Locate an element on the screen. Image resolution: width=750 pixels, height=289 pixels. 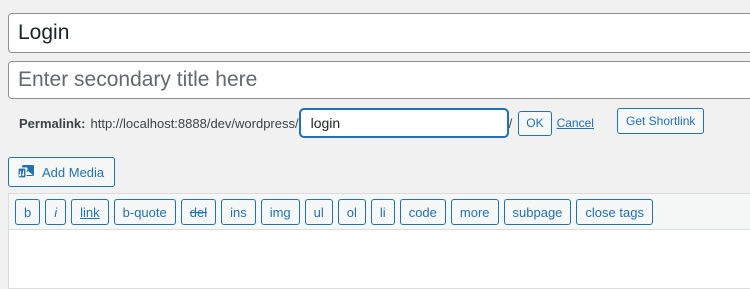
qt-subpage-button: subpage is located at coordinates (537, 212).